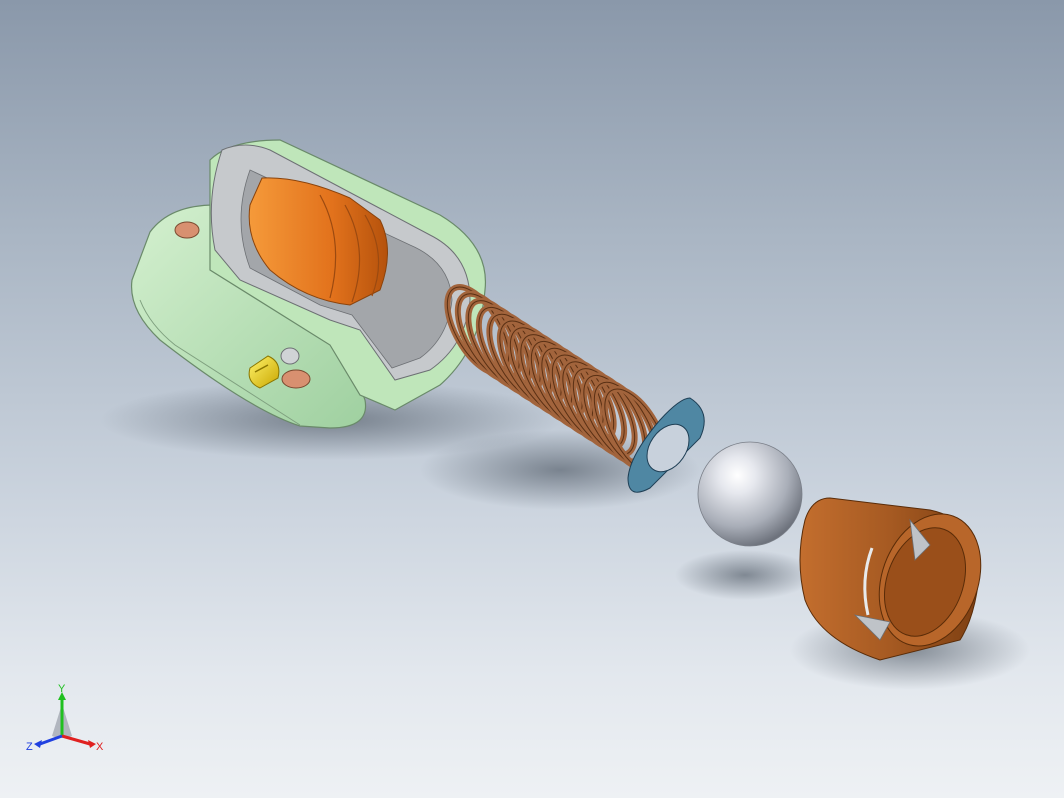  What do you see at coordinates (187, 230) in the screenshot?
I see `mounting-hole-top` at bounding box center [187, 230].